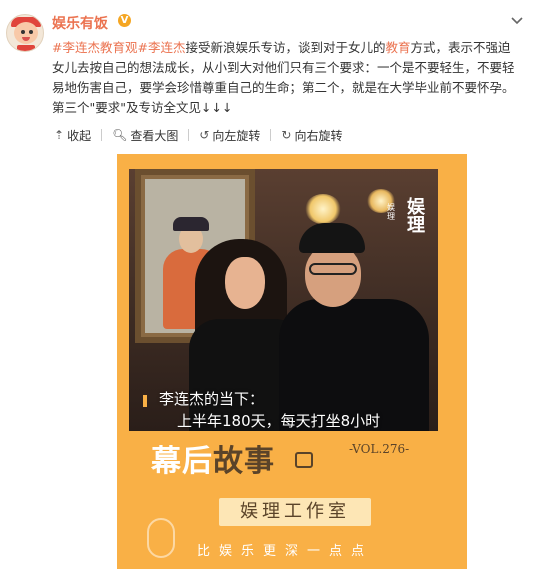 This screenshot has height=569, width=536. I want to click on view-large-label: 查看大图, so click(154, 135).